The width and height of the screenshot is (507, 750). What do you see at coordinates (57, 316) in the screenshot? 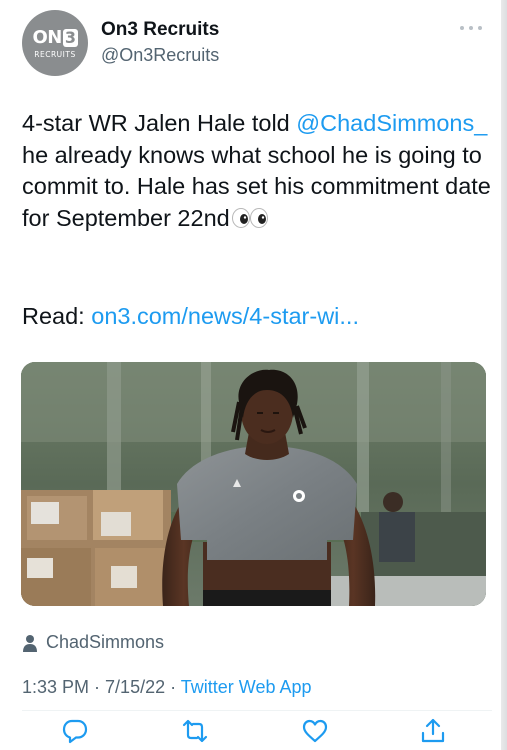
I see `read-label: Read:` at bounding box center [57, 316].